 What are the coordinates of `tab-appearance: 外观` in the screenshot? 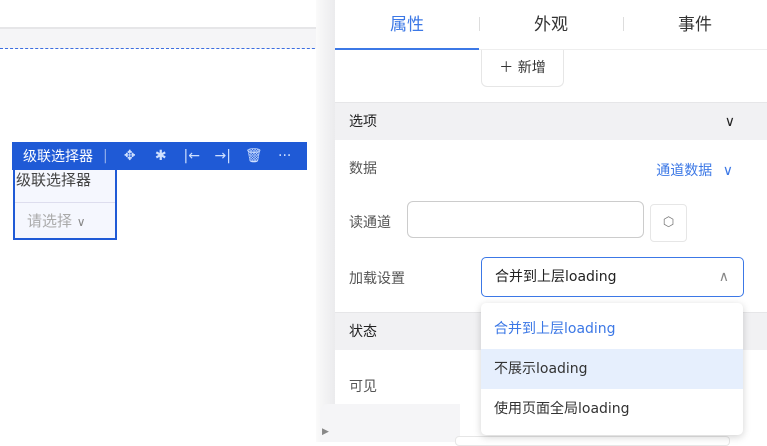 It's located at (551, 24).